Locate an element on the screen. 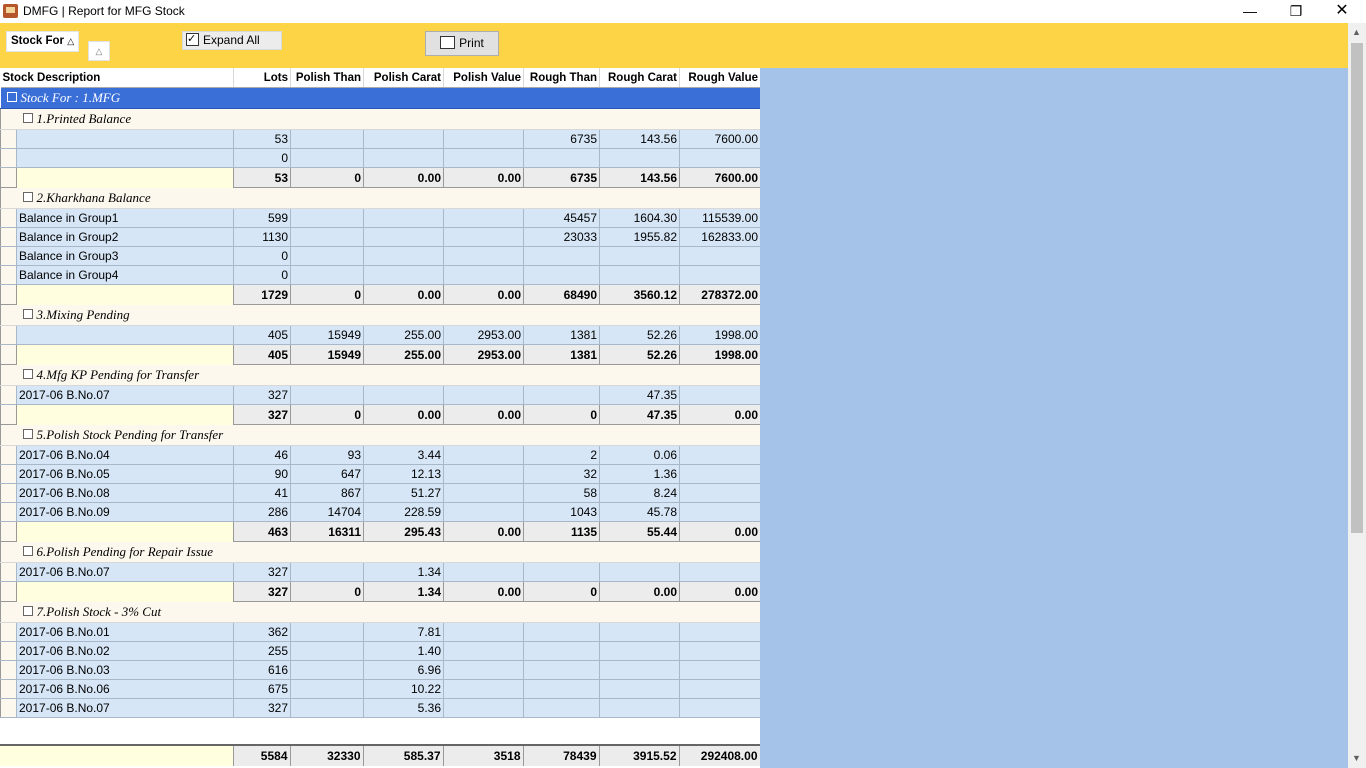  table-row: 2017-06 B.No.03 616 6.96 is located at coordinates (380, 670).